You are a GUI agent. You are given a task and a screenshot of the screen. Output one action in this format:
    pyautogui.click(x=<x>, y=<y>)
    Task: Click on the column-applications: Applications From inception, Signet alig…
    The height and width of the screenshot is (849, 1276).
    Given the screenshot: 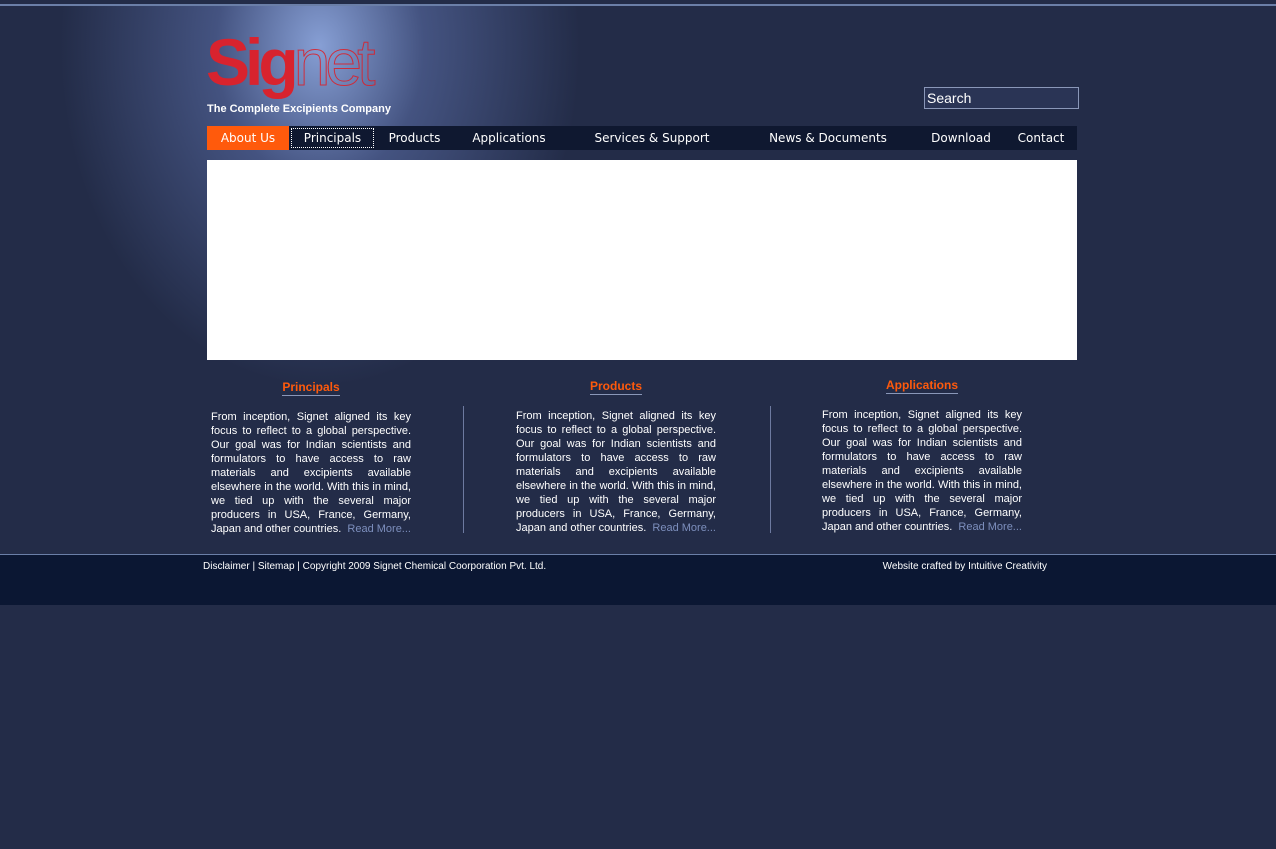 What is the action you would take?
    pyautogui.click(x=922, y=456)
    